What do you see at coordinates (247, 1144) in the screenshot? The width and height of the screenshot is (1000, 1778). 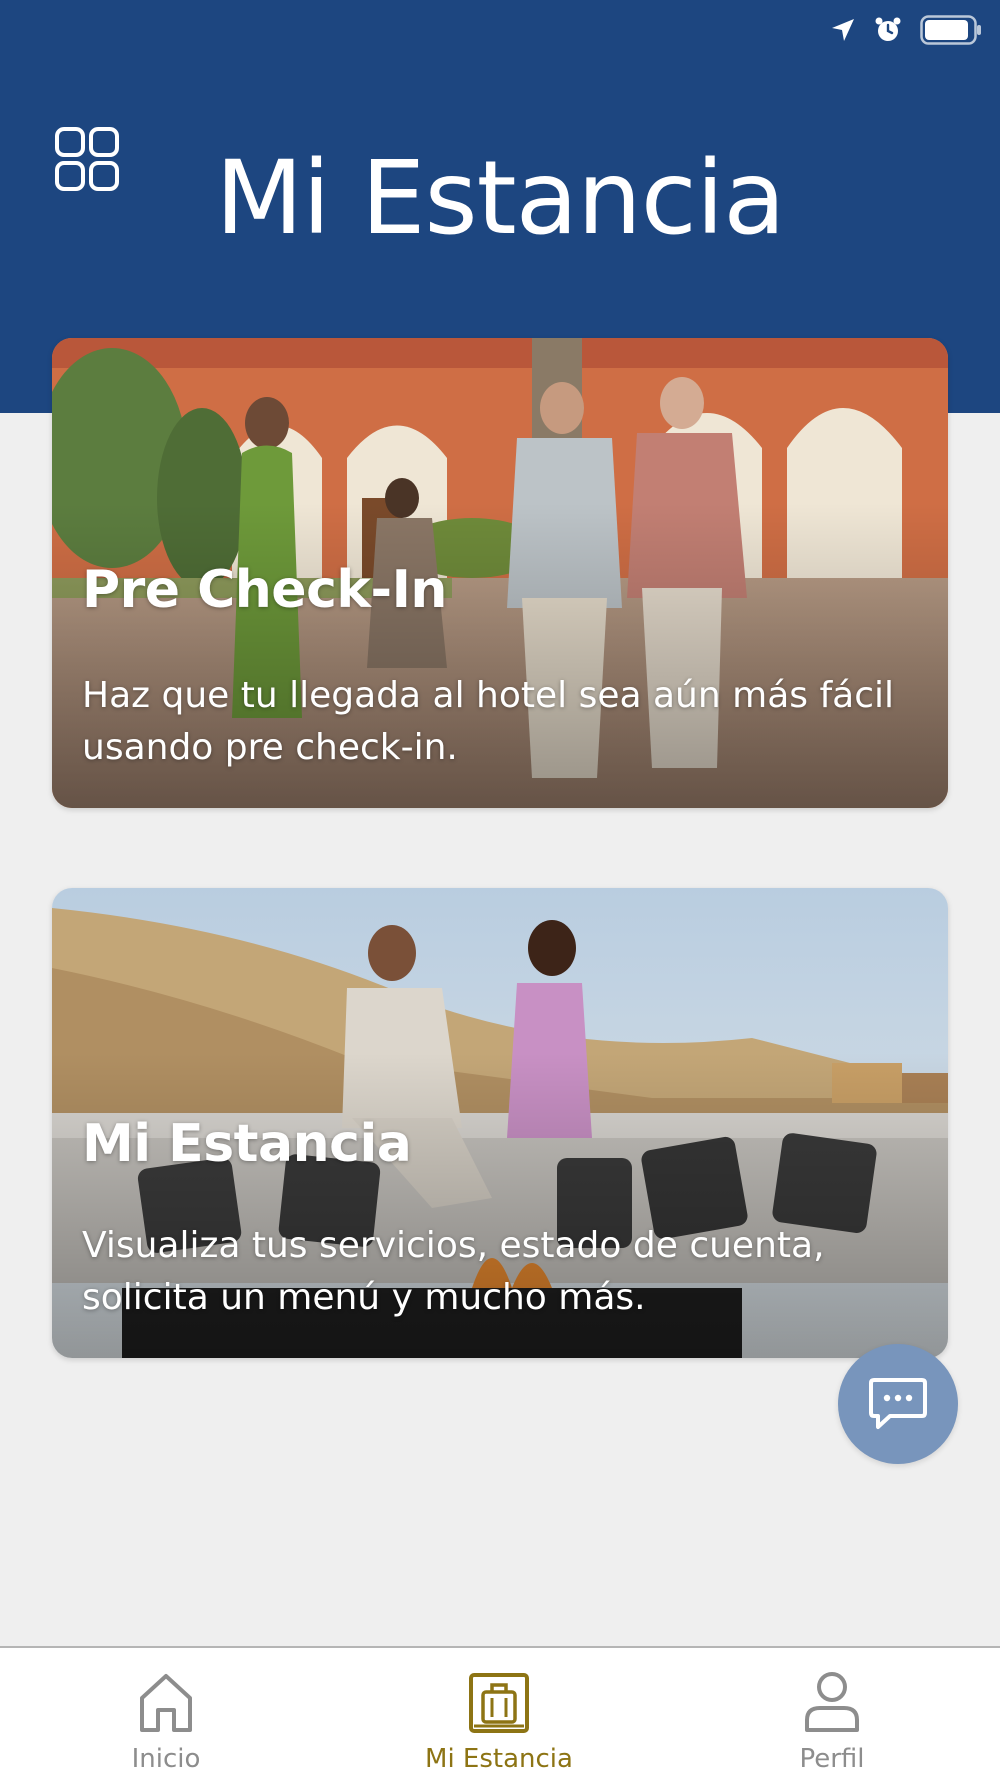 I see `card-title: Mi Estancia` at bounding box center [247, 1144].